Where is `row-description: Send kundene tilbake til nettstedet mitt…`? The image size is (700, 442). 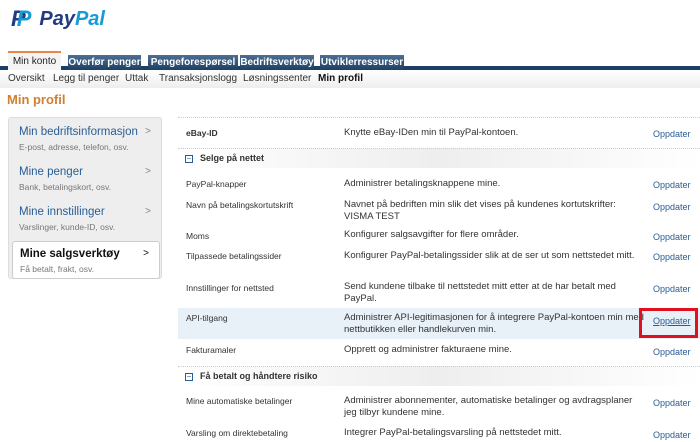 row-description: Send kundene tilbake til nettstedet mitt… is located at coordinates (480, 292).